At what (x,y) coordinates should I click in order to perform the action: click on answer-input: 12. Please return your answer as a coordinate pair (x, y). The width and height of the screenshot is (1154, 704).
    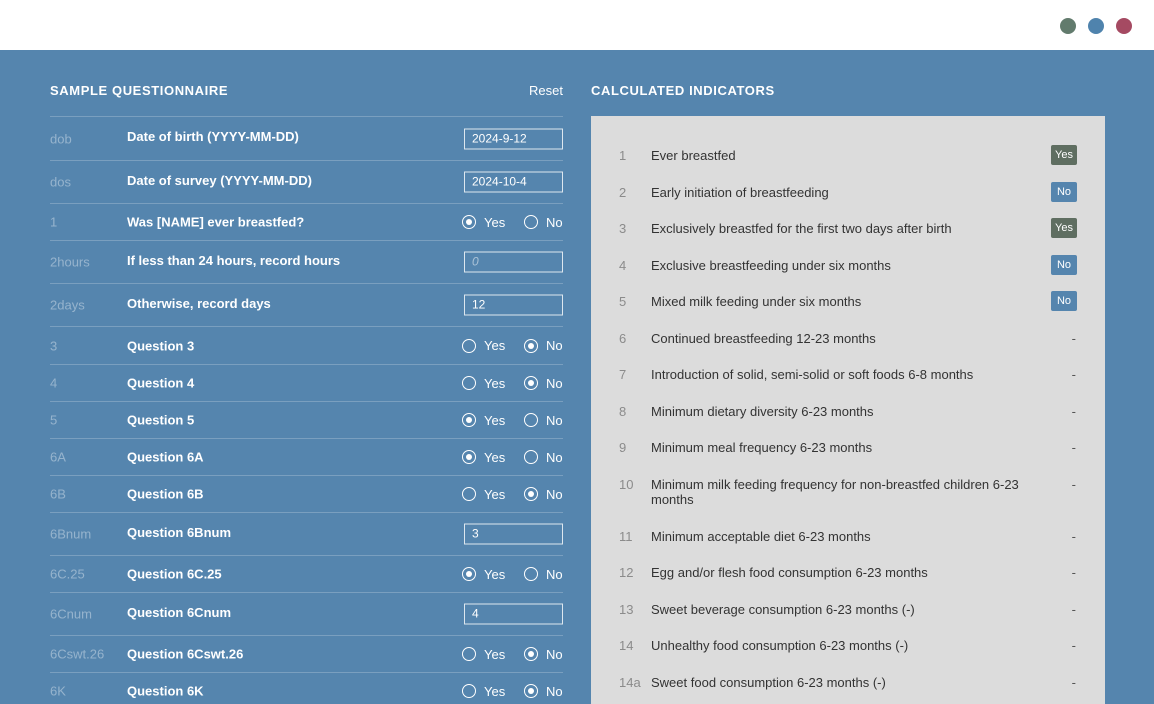
    Looking at the image, I should click on (513, 305).